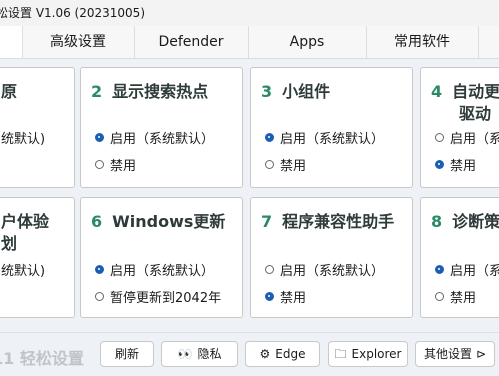 The image size is (499, 376). I want to click on privacy-button: 👀 隐私, so click(199, 354).